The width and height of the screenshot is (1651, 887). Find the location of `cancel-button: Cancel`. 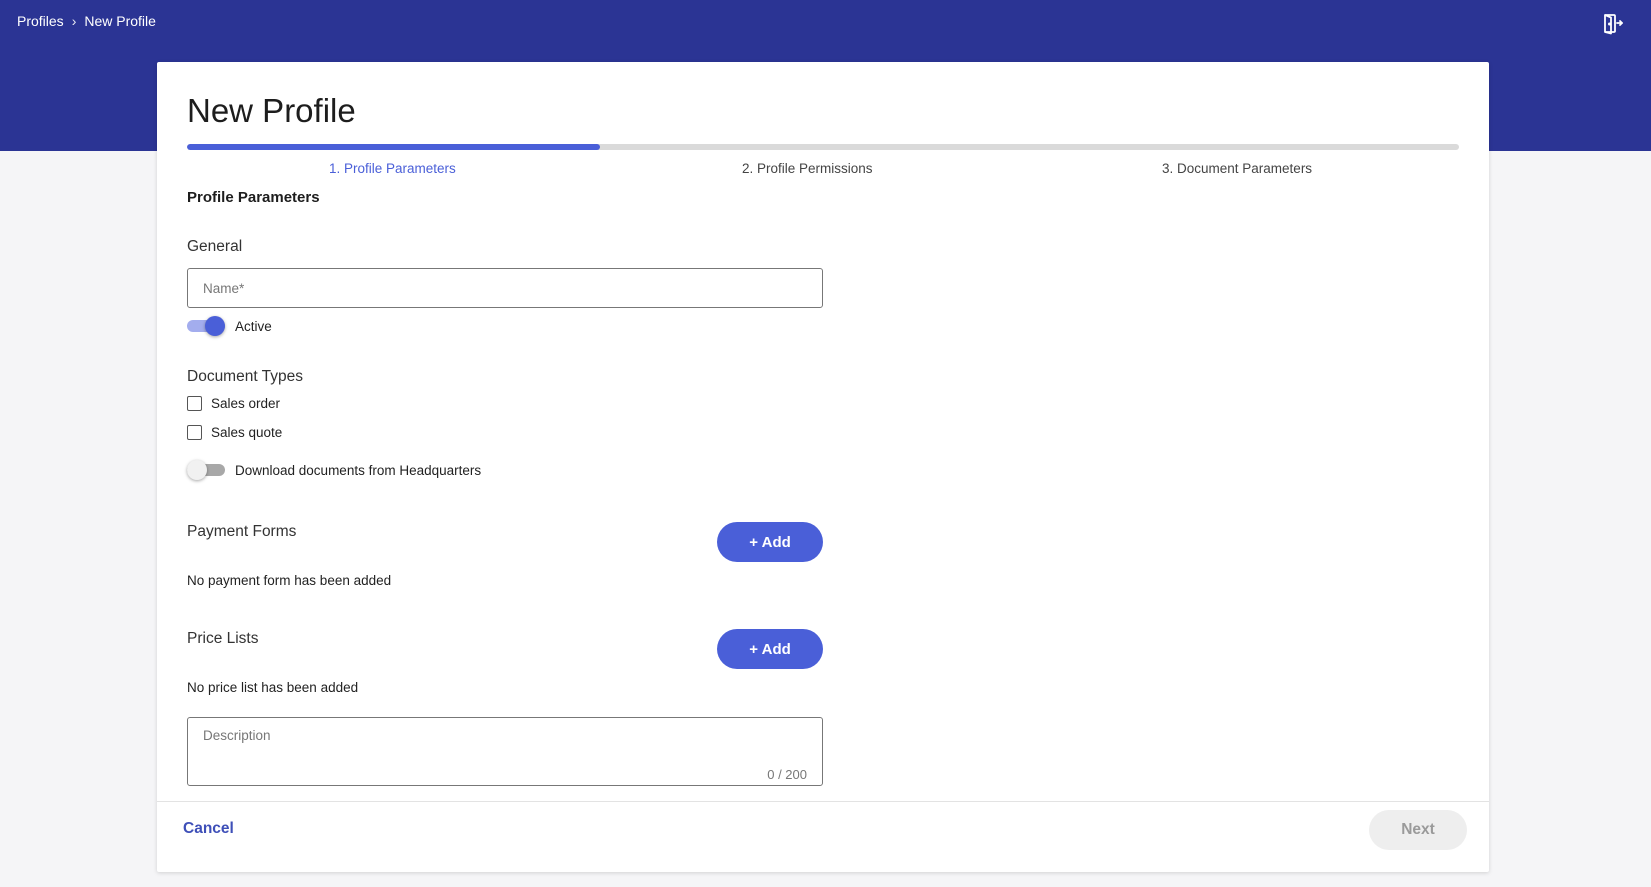

cancel-button: Cancel is located at coordinates (208, 829).